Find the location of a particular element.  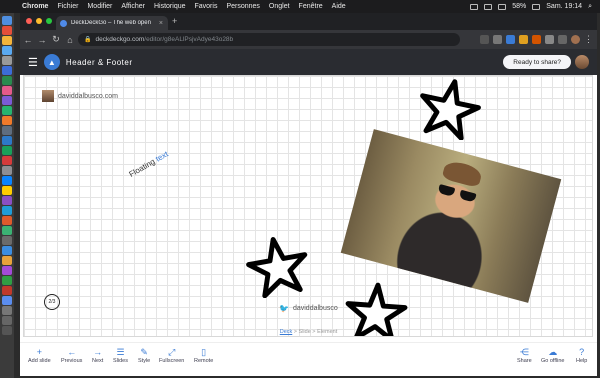

share-button: ⋲ Share is located at coordinates (524, 355).